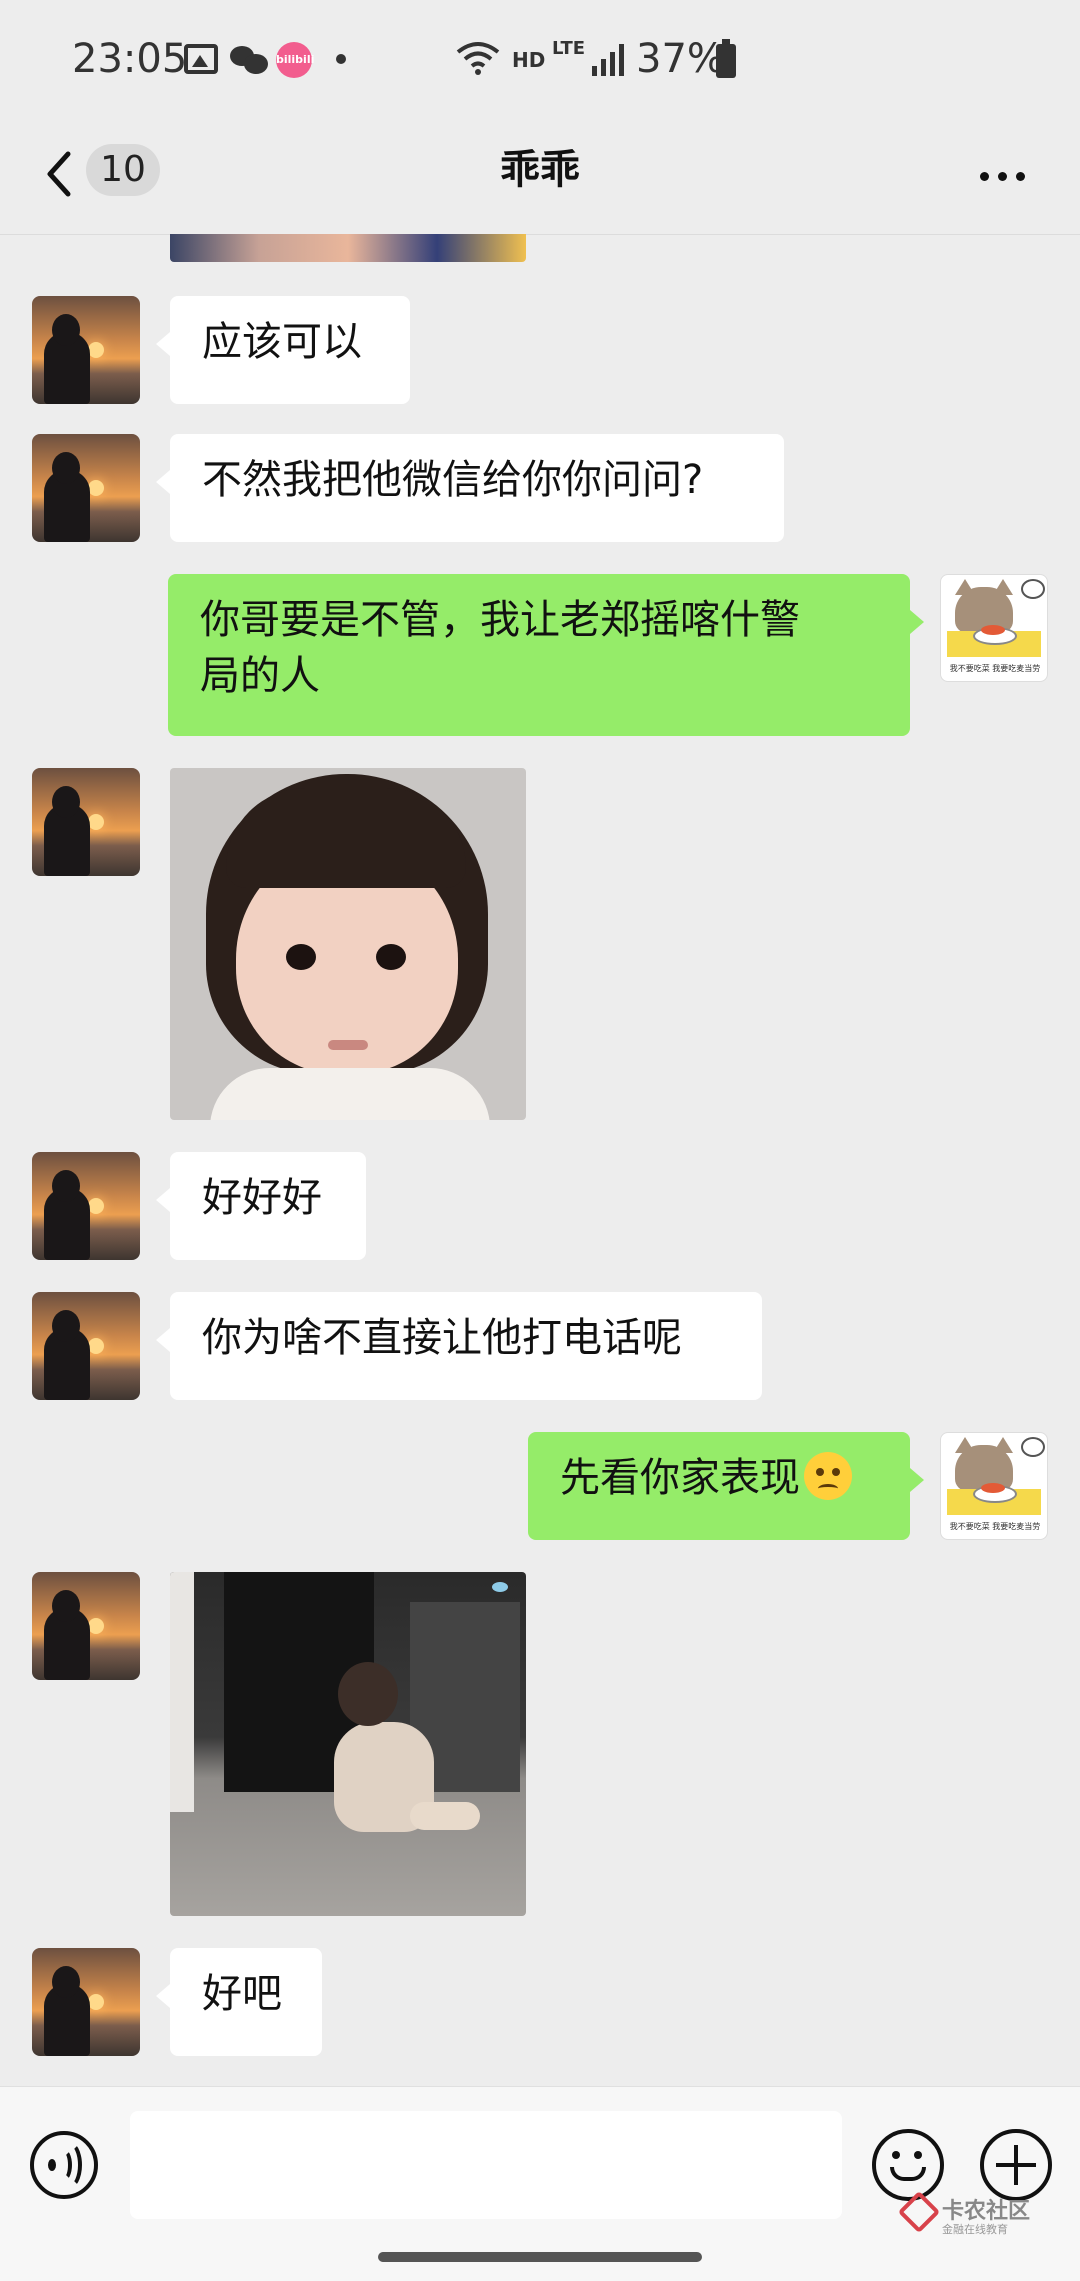  What do you see at coordinates (261, 1206) in the screenshot?
I see `message-bubble: 好好好` at bounding box center [261, 1206].